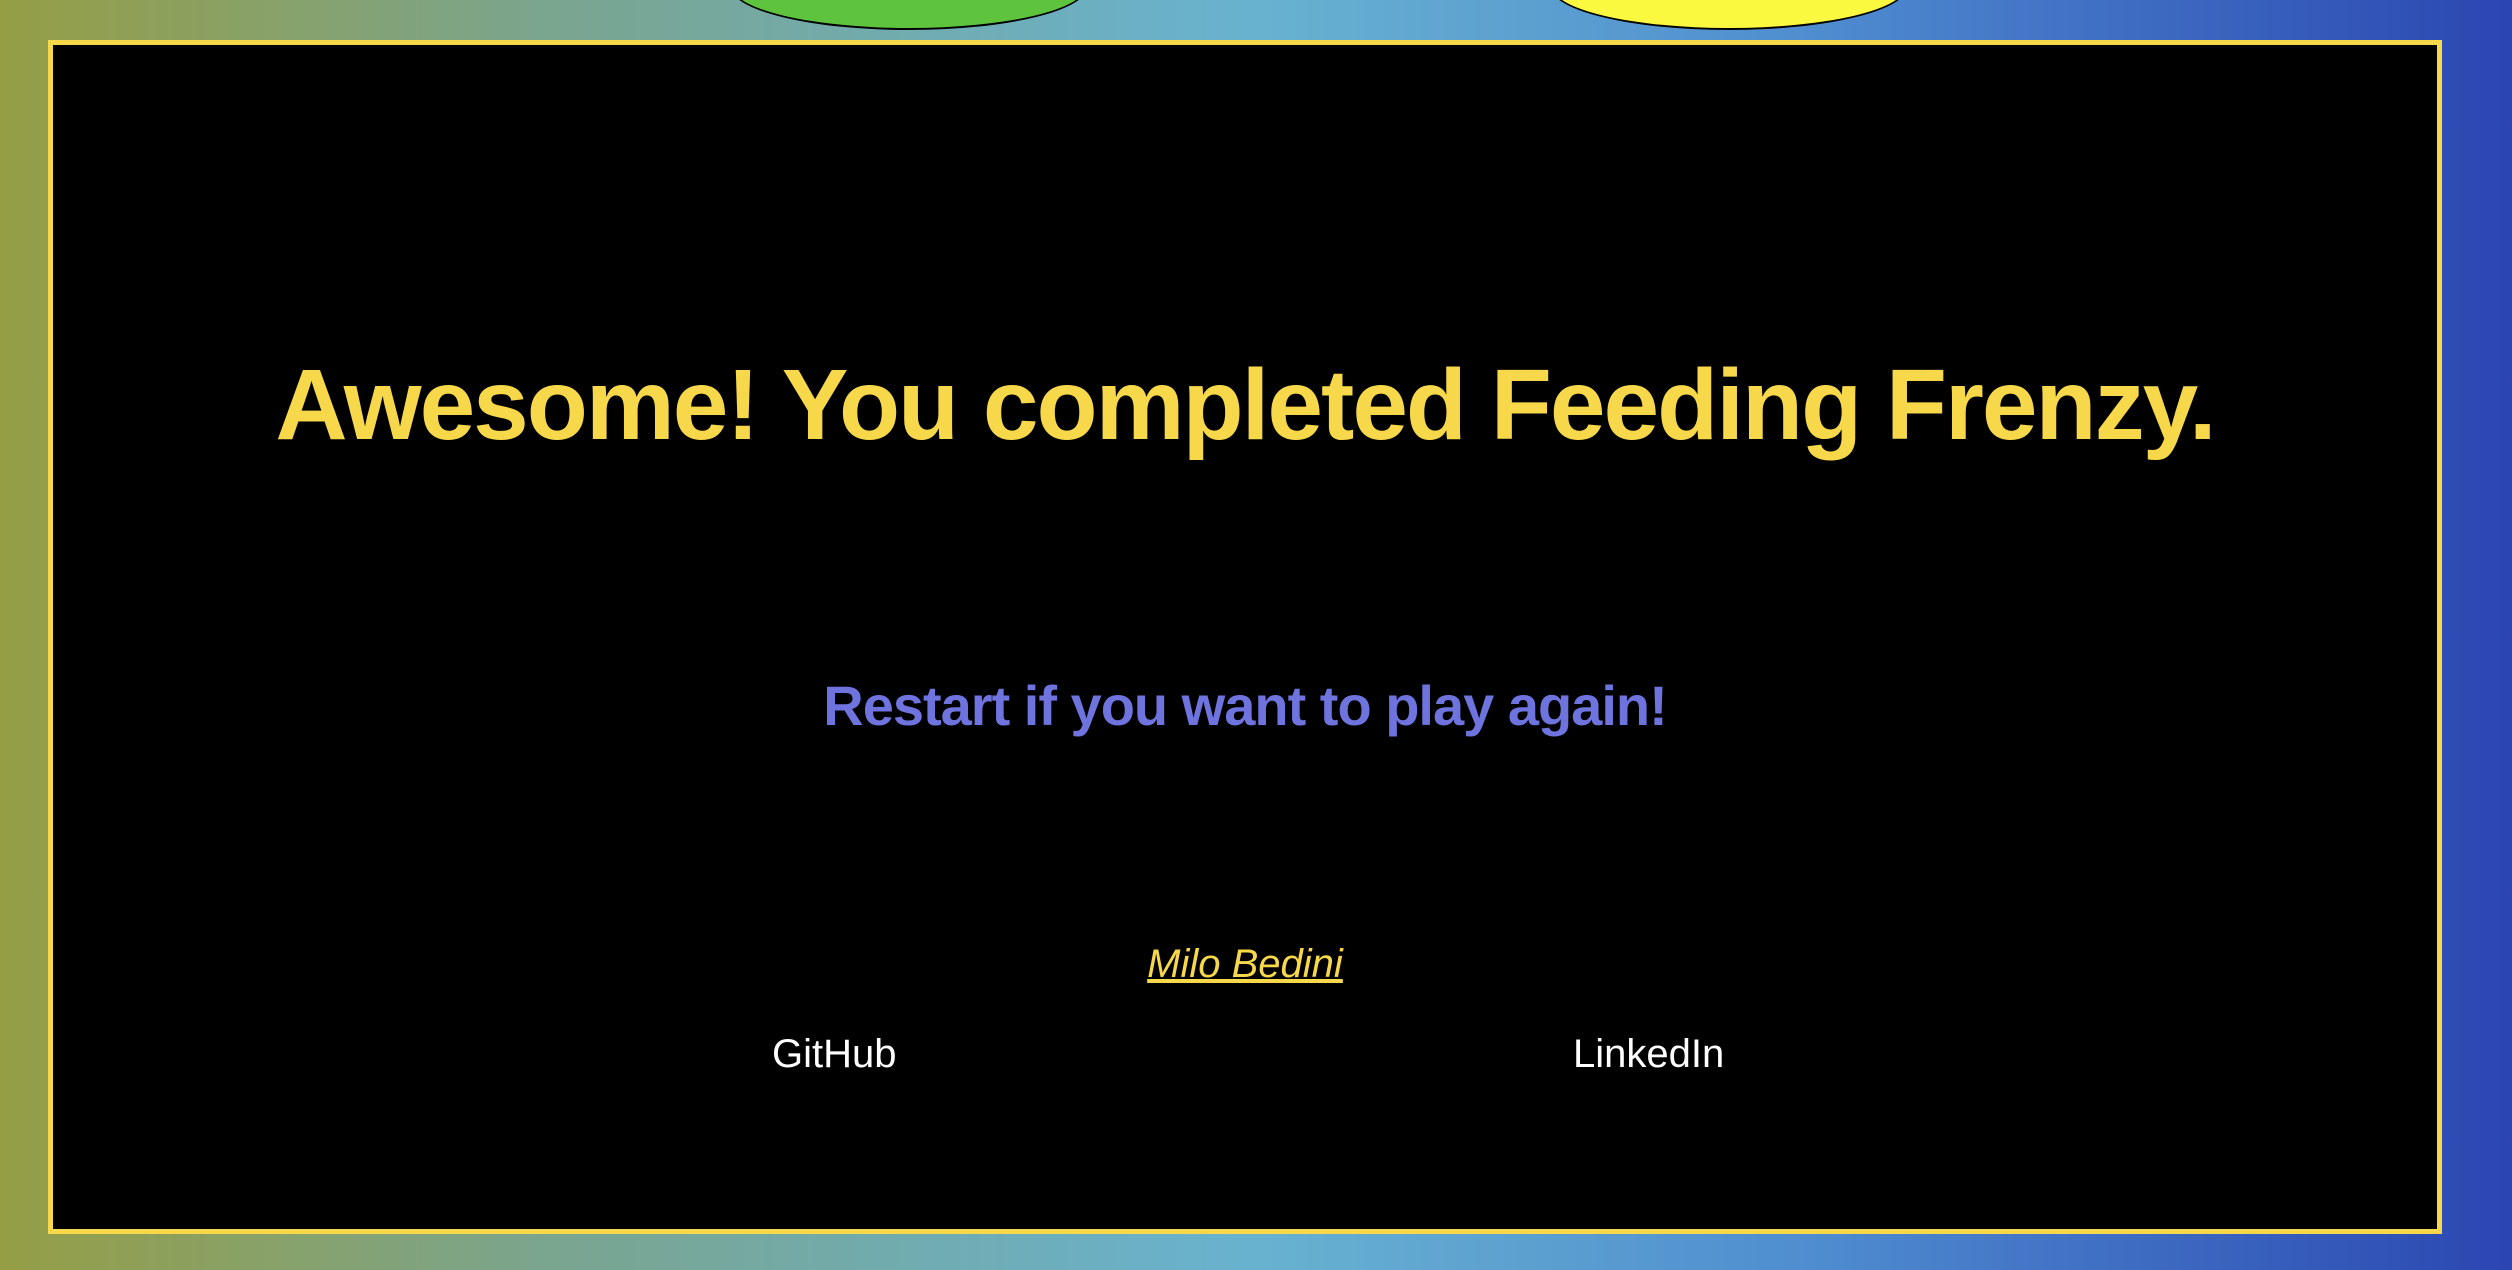 Image resolution: width=2512 pixels, height=1270 pixels. What do you see at coordinates (834, 1054) in the screenshot?
I see `github-link: GitHub` at bounding box center [834, 1054].